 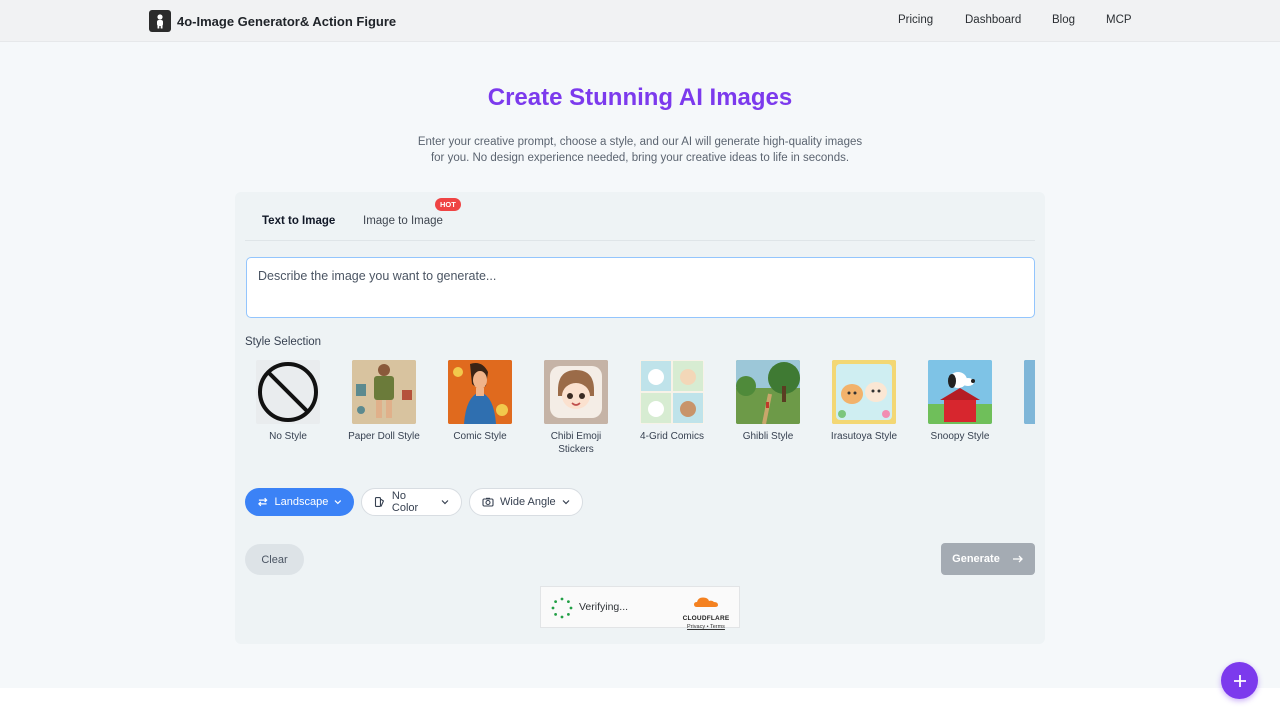 I want to click on palette-icon, so click(x=379, y=502).